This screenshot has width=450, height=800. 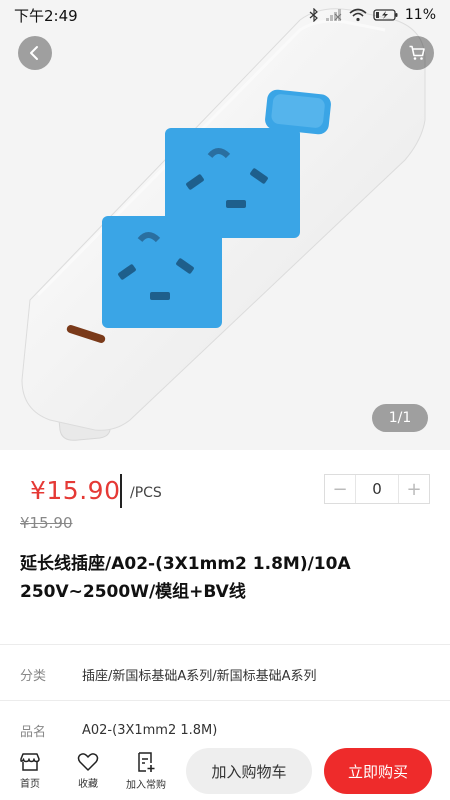 What do you see at coordinates (30, 762) in the screenshot?
I see `store-icon` at bounding box center [30, 762].